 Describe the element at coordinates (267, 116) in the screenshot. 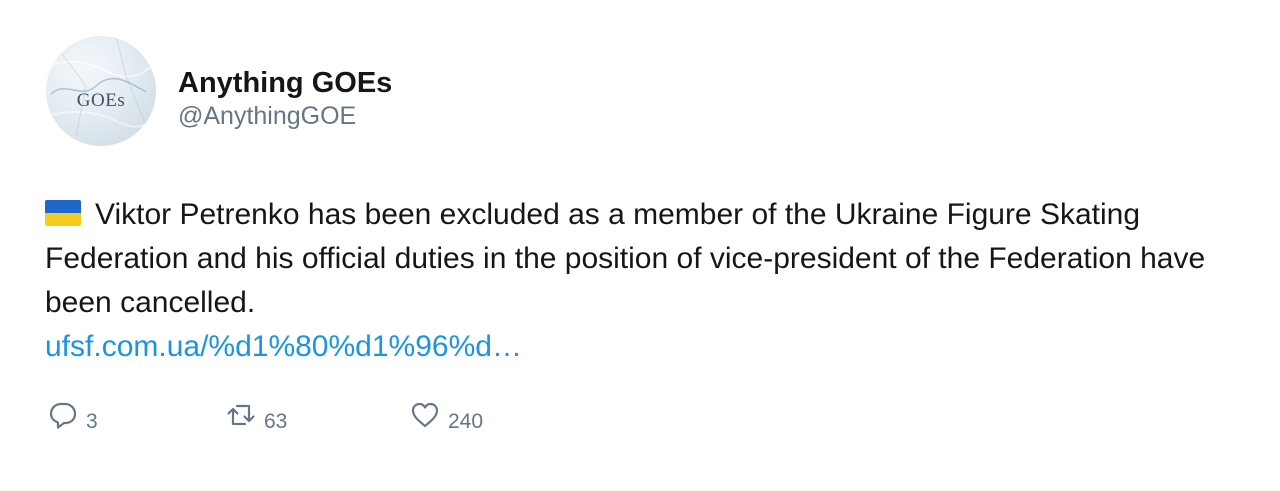

I see `user-handle: @AnythingGOE` at that location.